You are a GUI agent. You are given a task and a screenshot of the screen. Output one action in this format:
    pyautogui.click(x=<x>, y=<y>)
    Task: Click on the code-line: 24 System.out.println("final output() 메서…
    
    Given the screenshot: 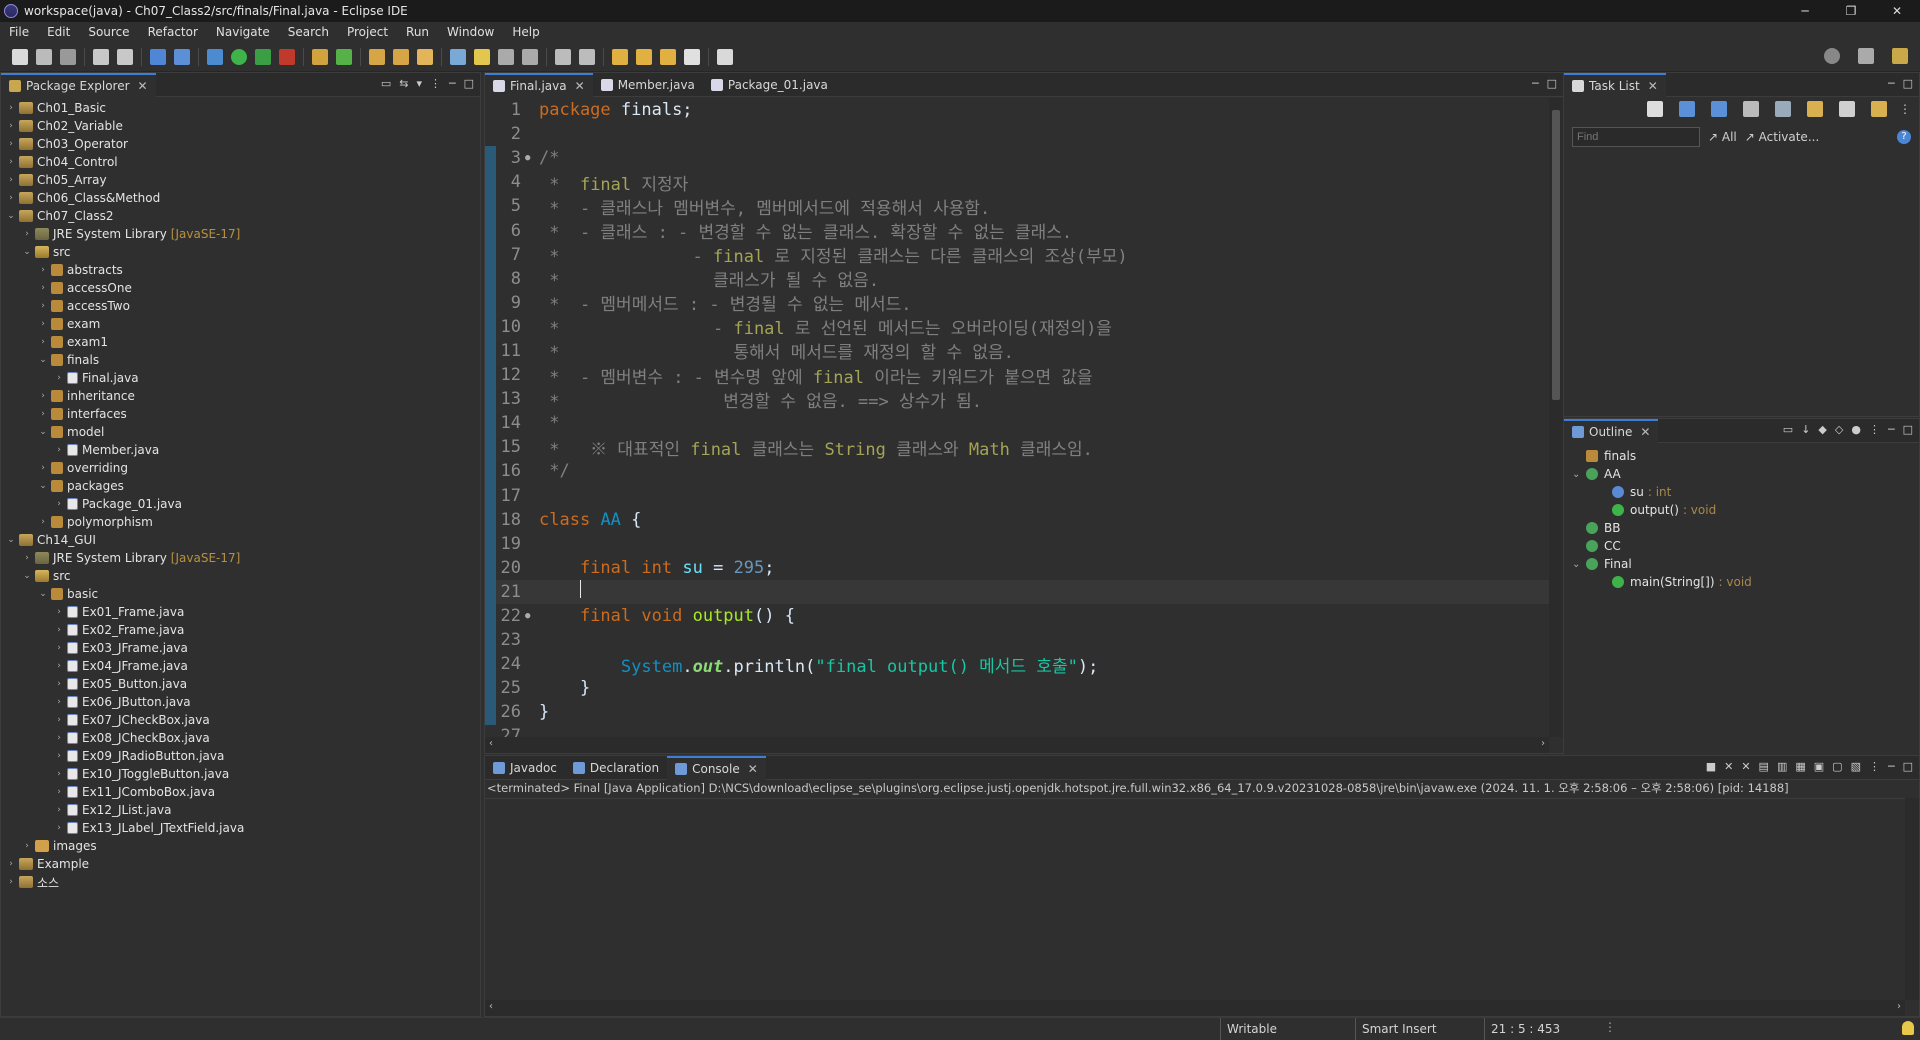 What is the action you would take?
    pyautogui.click(x=1017, y=664)
    